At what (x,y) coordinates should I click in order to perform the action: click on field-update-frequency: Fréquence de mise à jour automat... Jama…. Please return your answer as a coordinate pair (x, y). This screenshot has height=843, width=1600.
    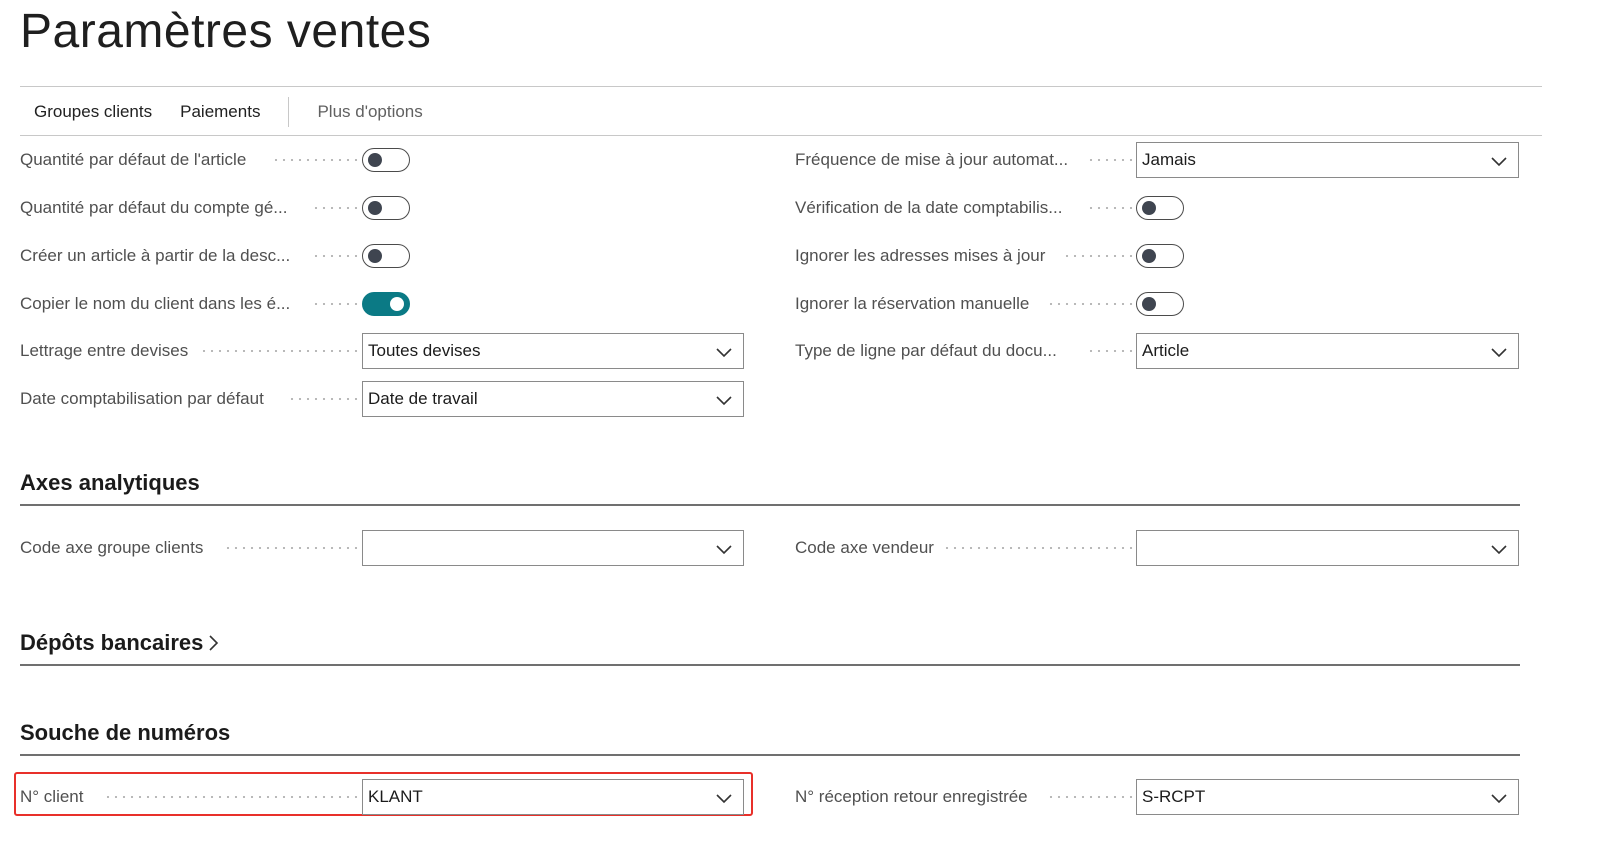
    Looking at the image, I should click on (1157, 160).